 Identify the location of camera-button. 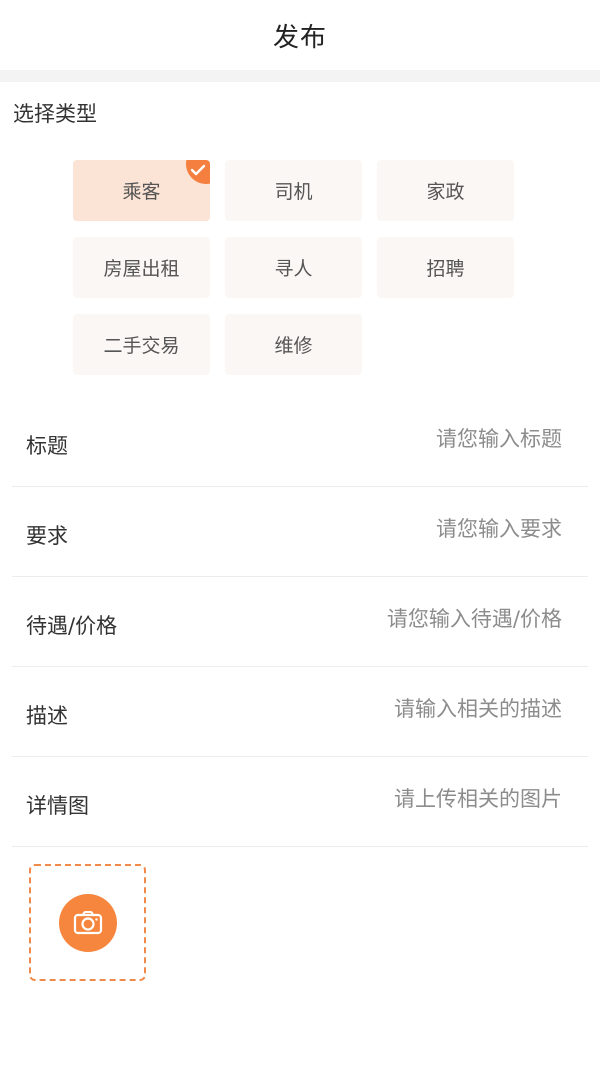
(87, 922).